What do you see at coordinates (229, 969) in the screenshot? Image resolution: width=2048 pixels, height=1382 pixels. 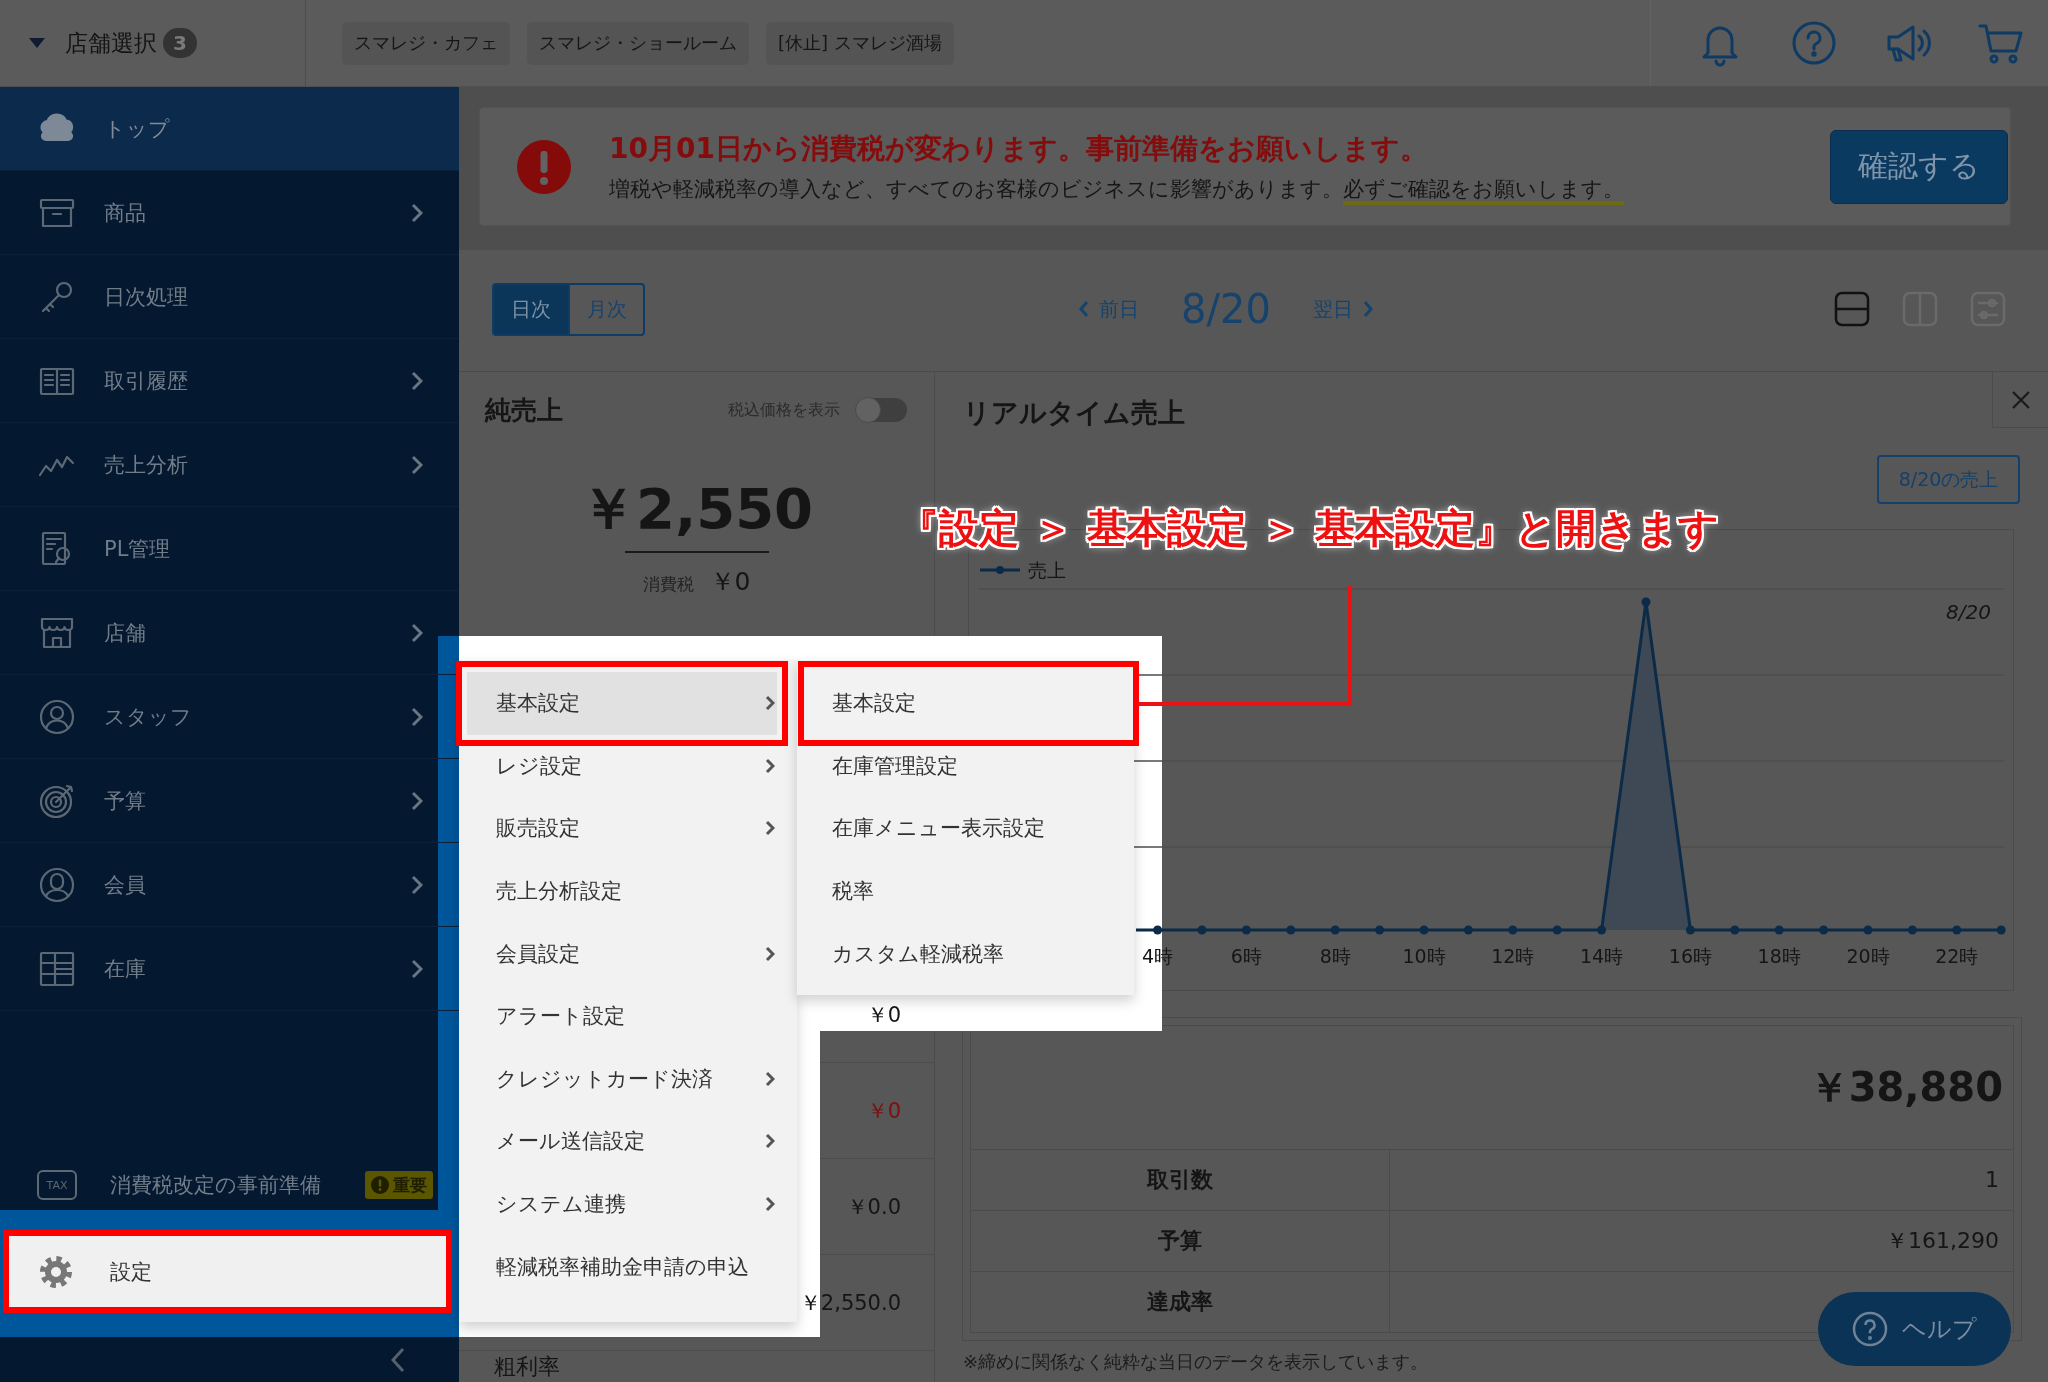 I see `sidebar-item: 在庫` at bounding box center [229, 969].